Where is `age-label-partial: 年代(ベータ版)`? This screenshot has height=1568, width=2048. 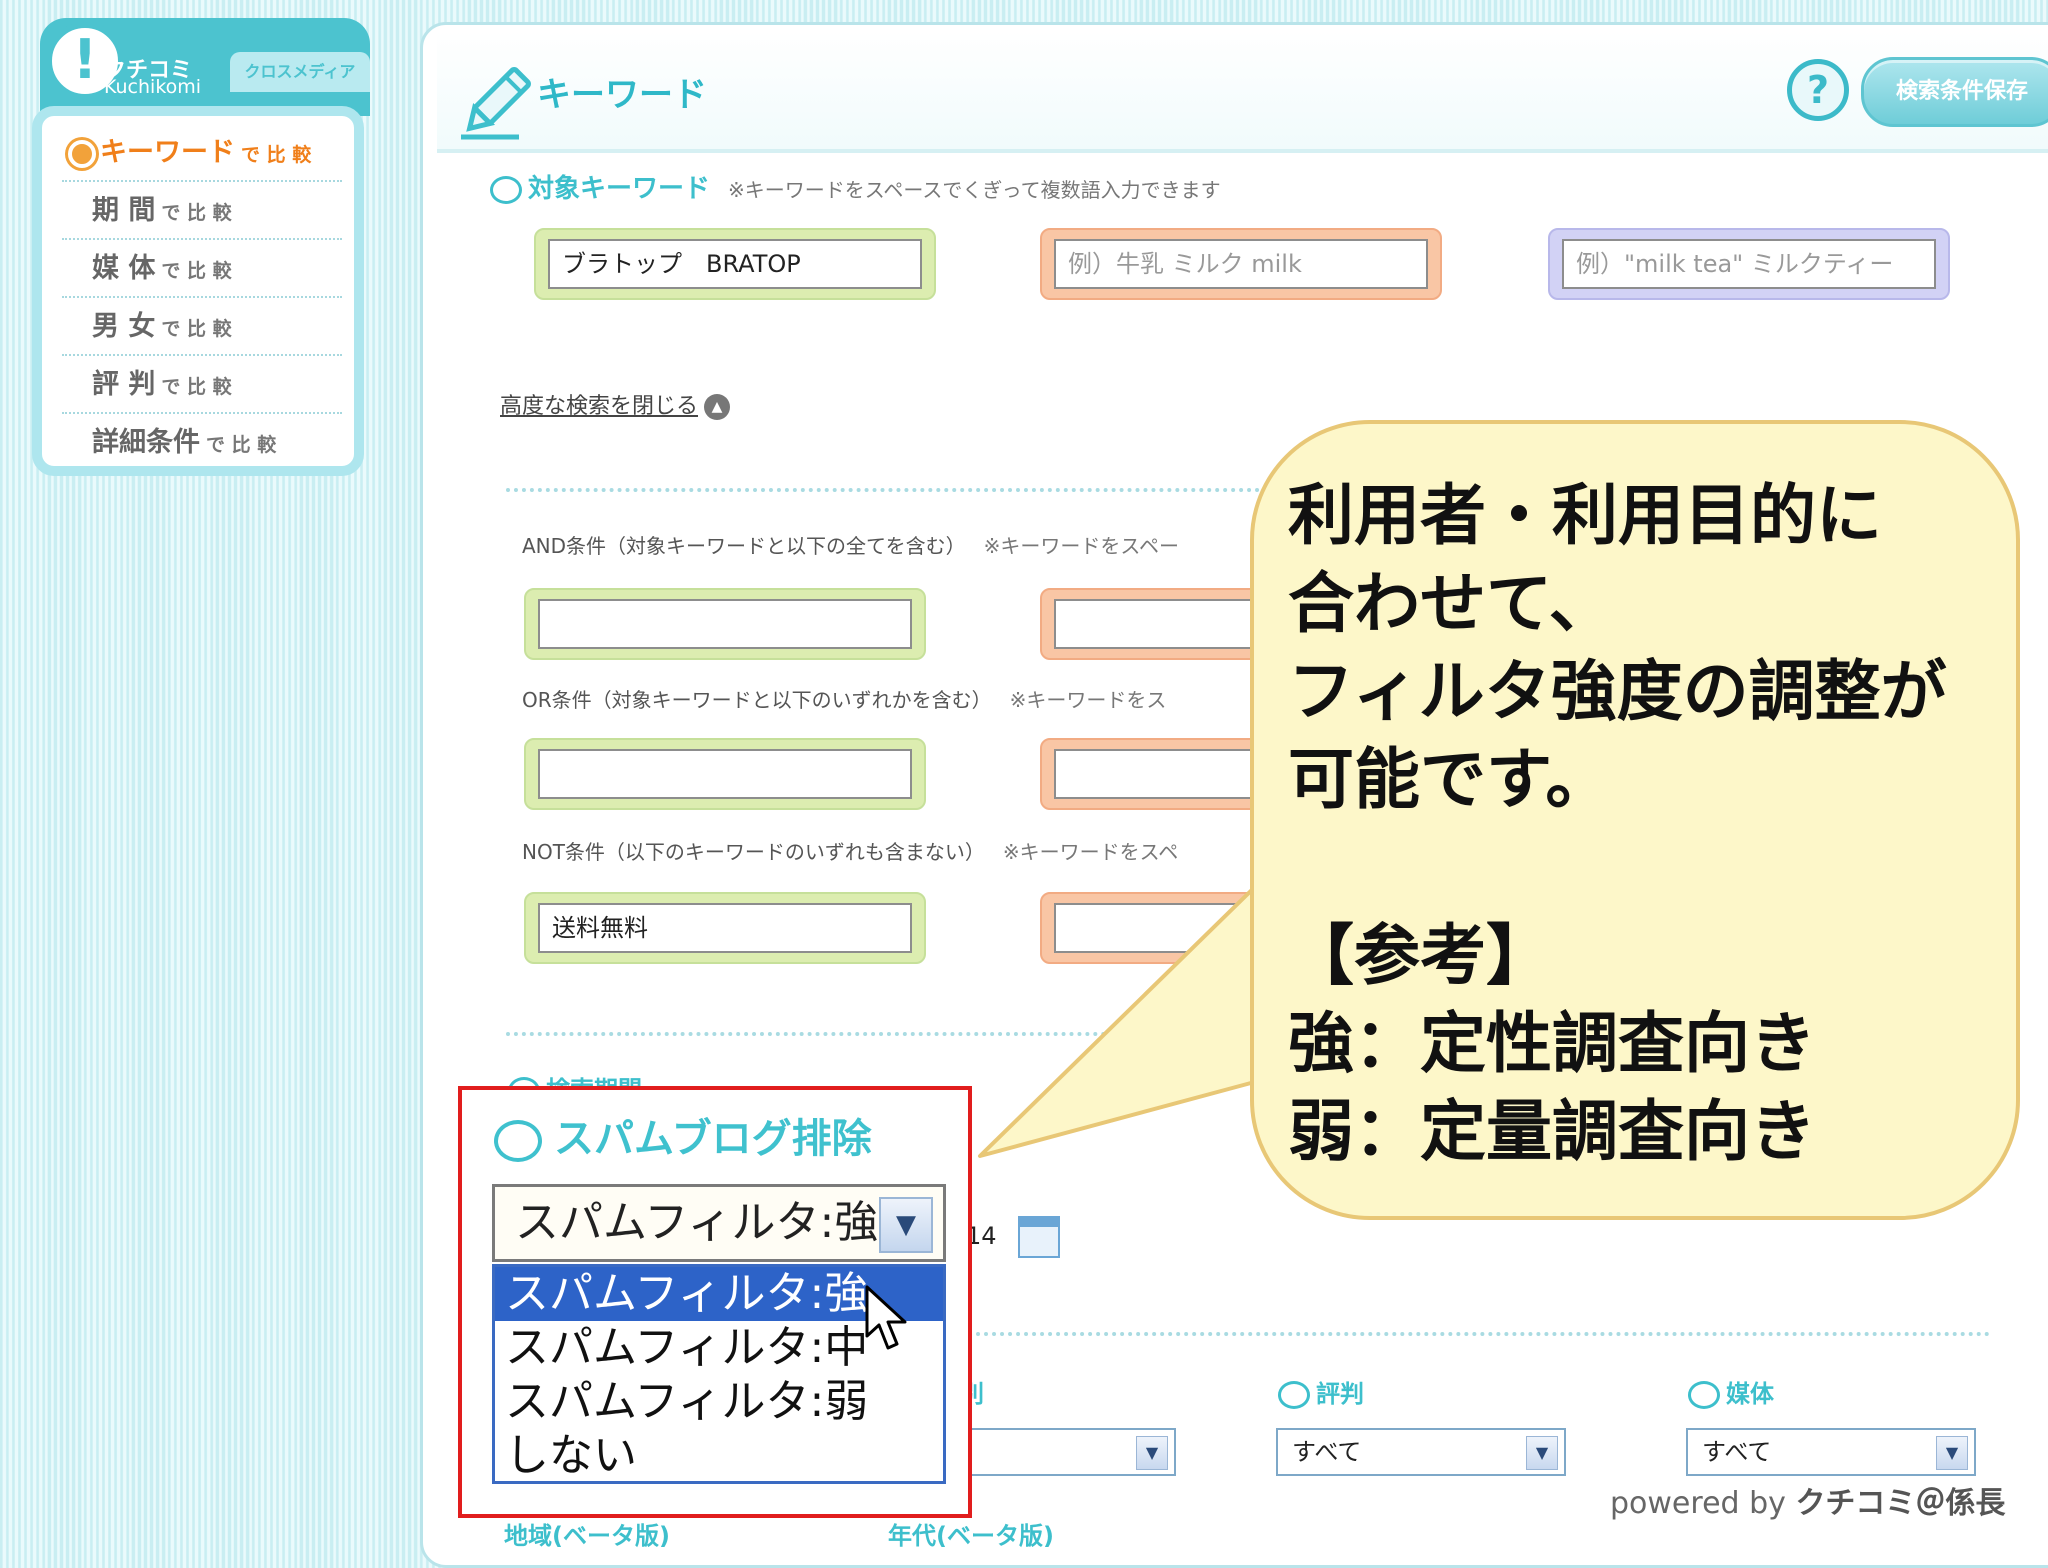
age-label-partial: 年代(ベータ版) is located at coordinates (971, 1536).